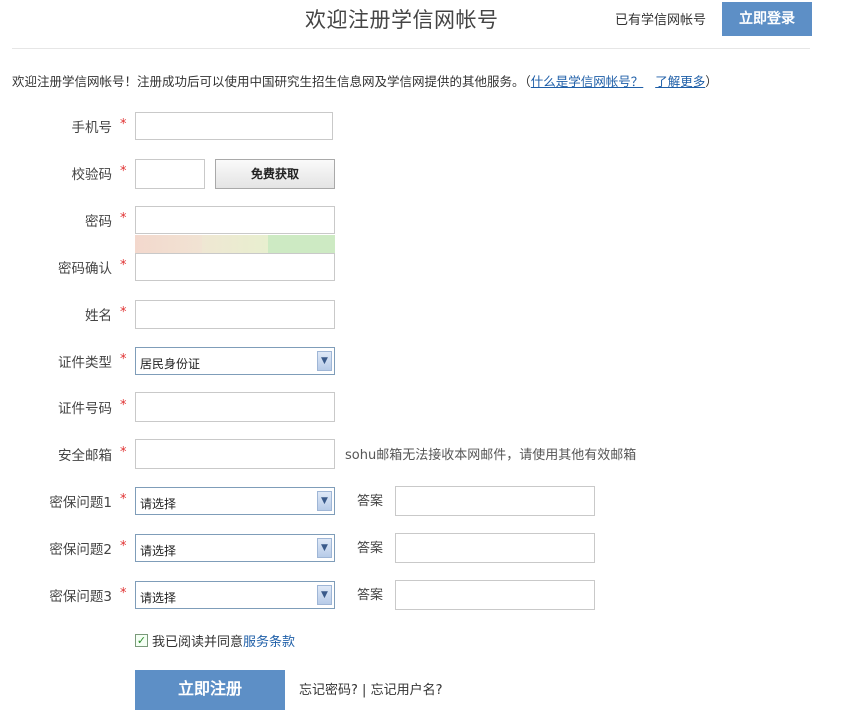  What do you see at coordinates (711, 81) in the screenshot?
I see `intro-close: ）` at bounding box center [711, 81].